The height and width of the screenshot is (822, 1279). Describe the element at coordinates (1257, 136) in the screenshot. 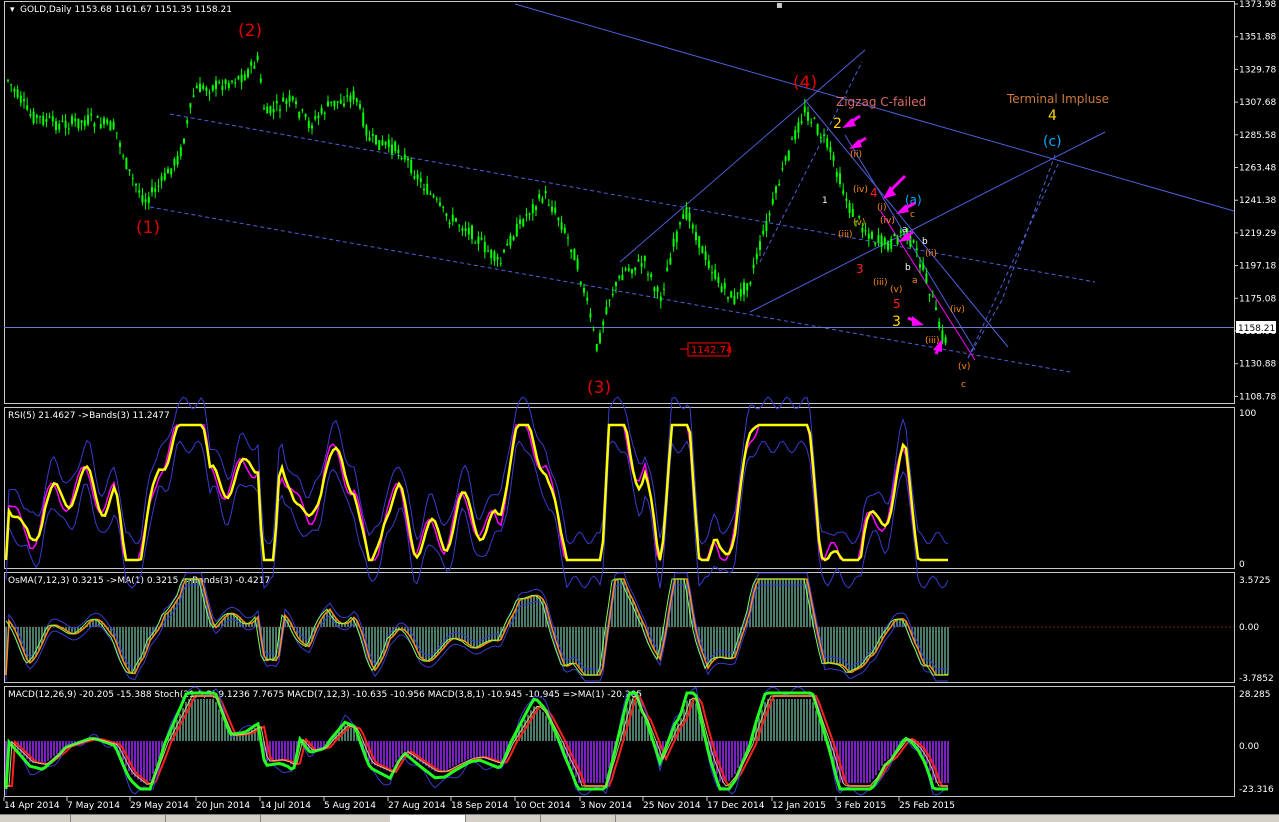

I see `price-axis-label: 1285.58` at that location.